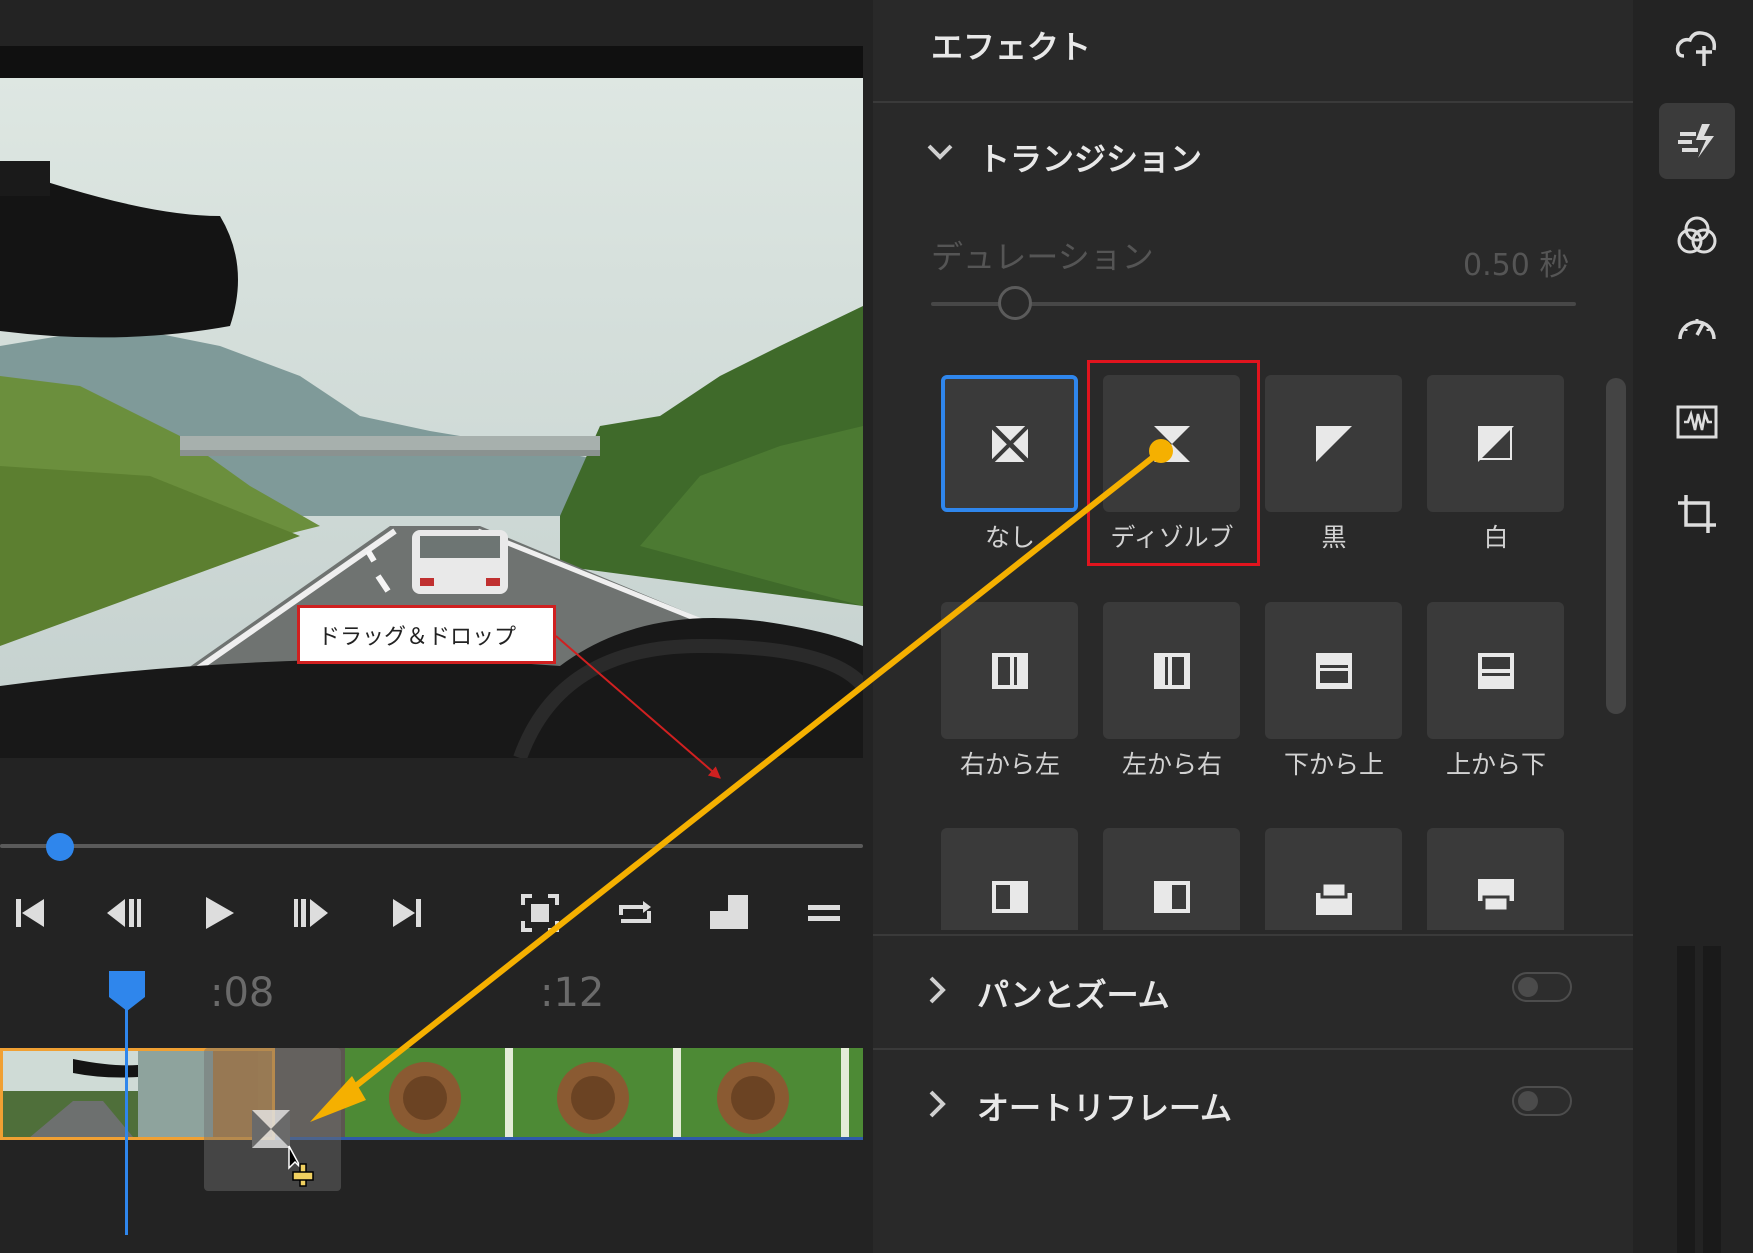  I want to click on tile-top-to-bottom, so click(1495, 670).